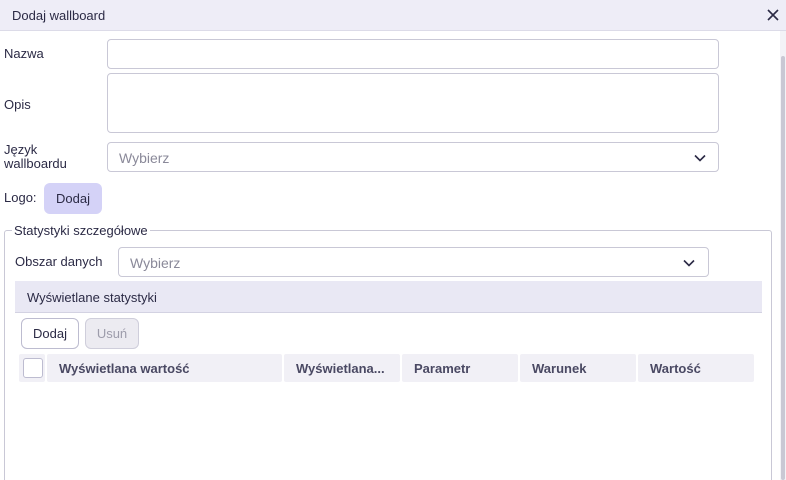 Image resolution: width=786 pixels, height=480 pixels. I want to click on logo-label: Logo:, so click(20, 197).